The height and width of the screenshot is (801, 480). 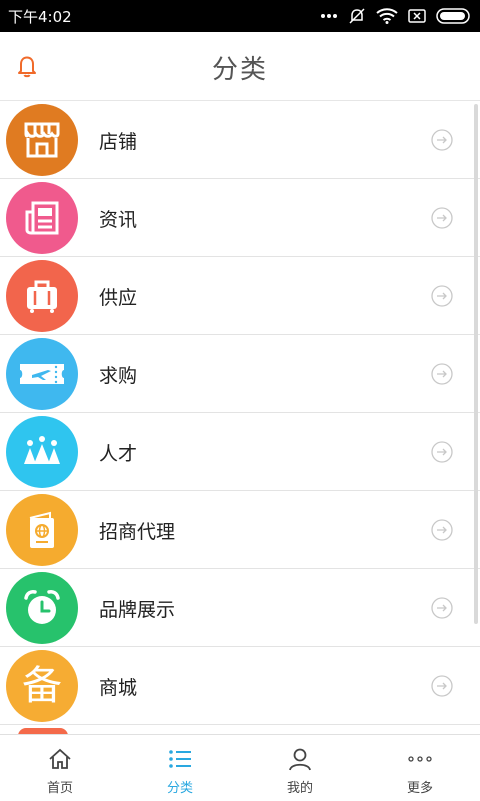 I want to click on passport-icon, so click(x=41, y=529).